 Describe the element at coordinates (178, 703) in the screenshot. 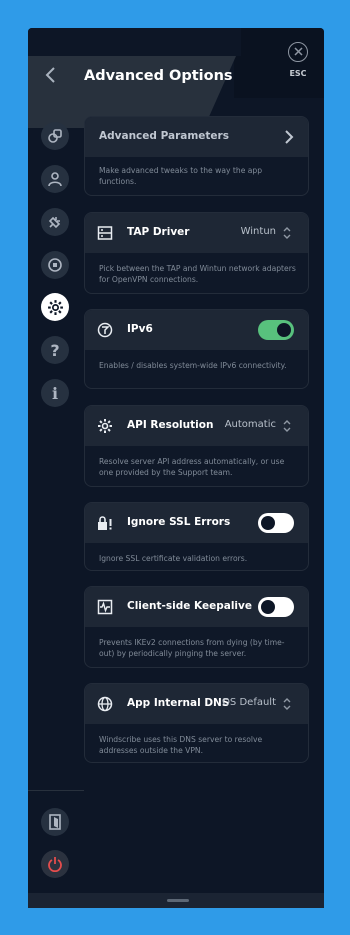

I see `internal-dns-title: App Internal DNS` at that location.